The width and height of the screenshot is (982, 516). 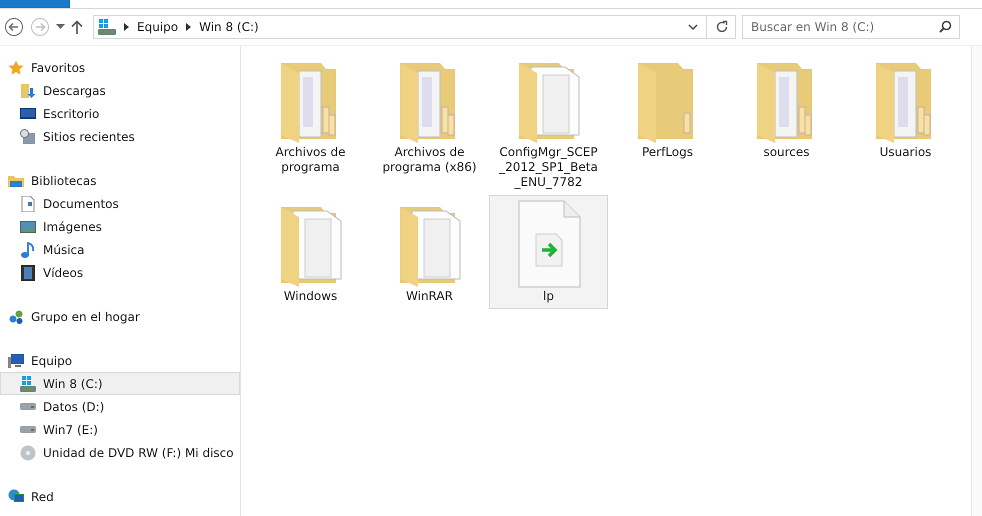 What do you see at coordinates (28, 204) in the screenshot?
I see `document-icon` at bounding box center [28, 204].